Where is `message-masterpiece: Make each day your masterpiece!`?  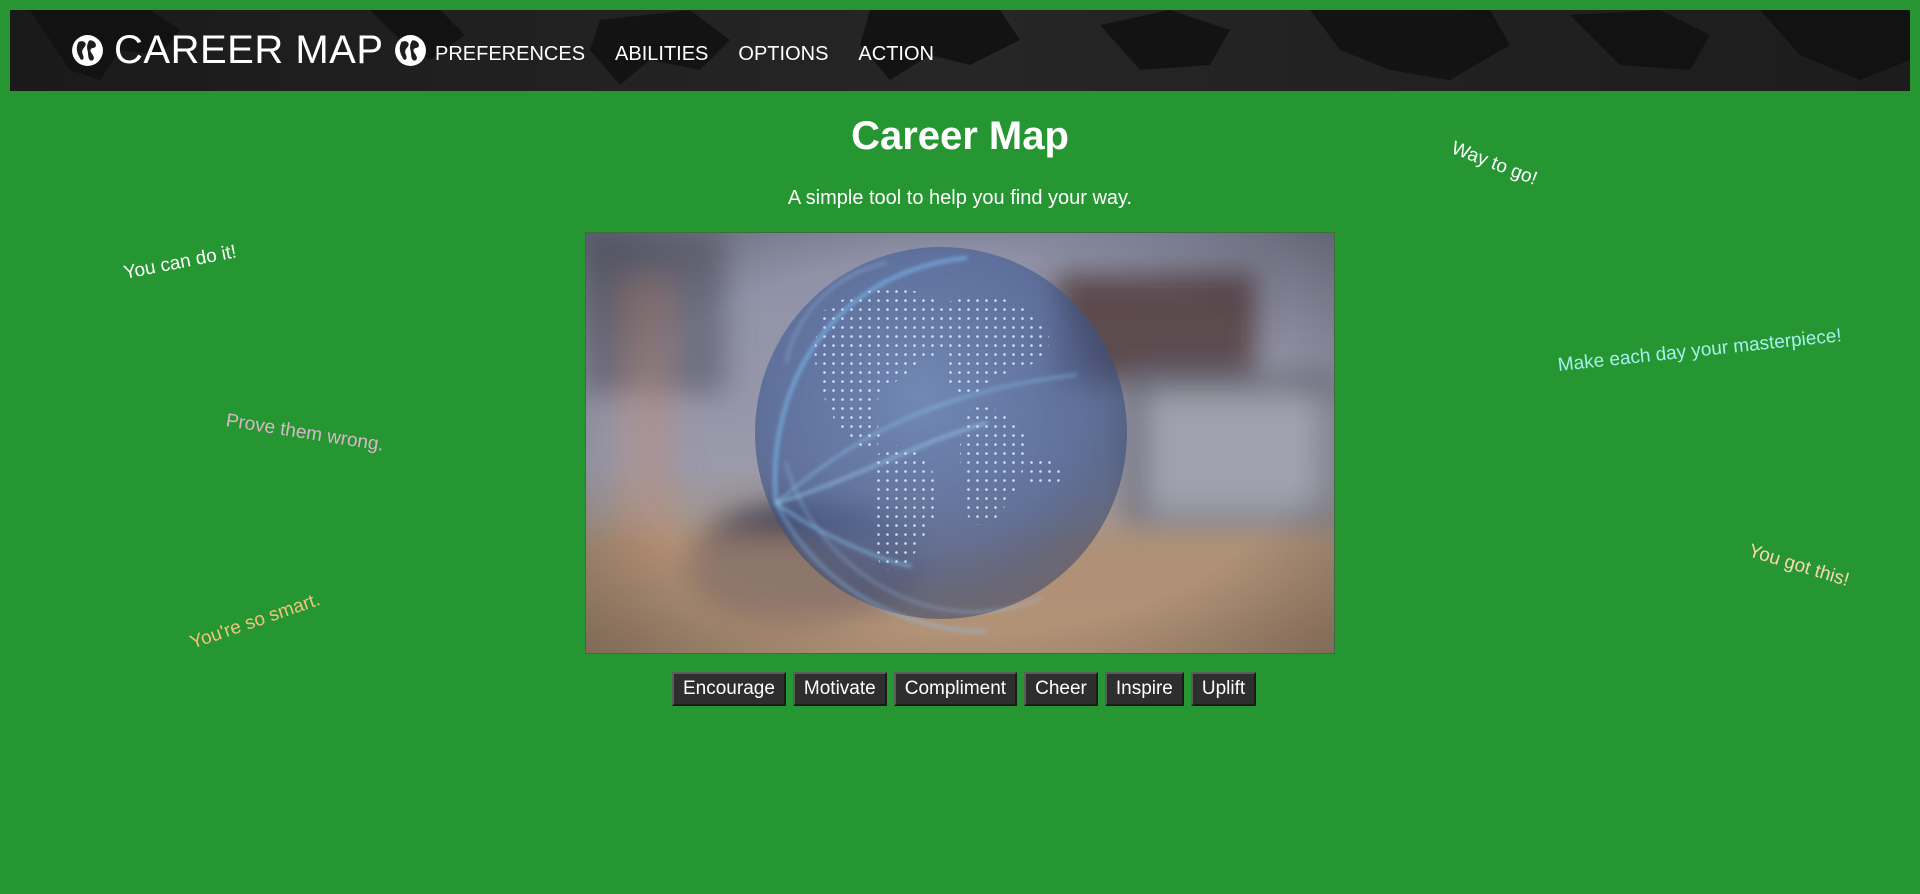 message-masterpiece: Make each day your masterpiece! is located at coordinates (1699, 350).